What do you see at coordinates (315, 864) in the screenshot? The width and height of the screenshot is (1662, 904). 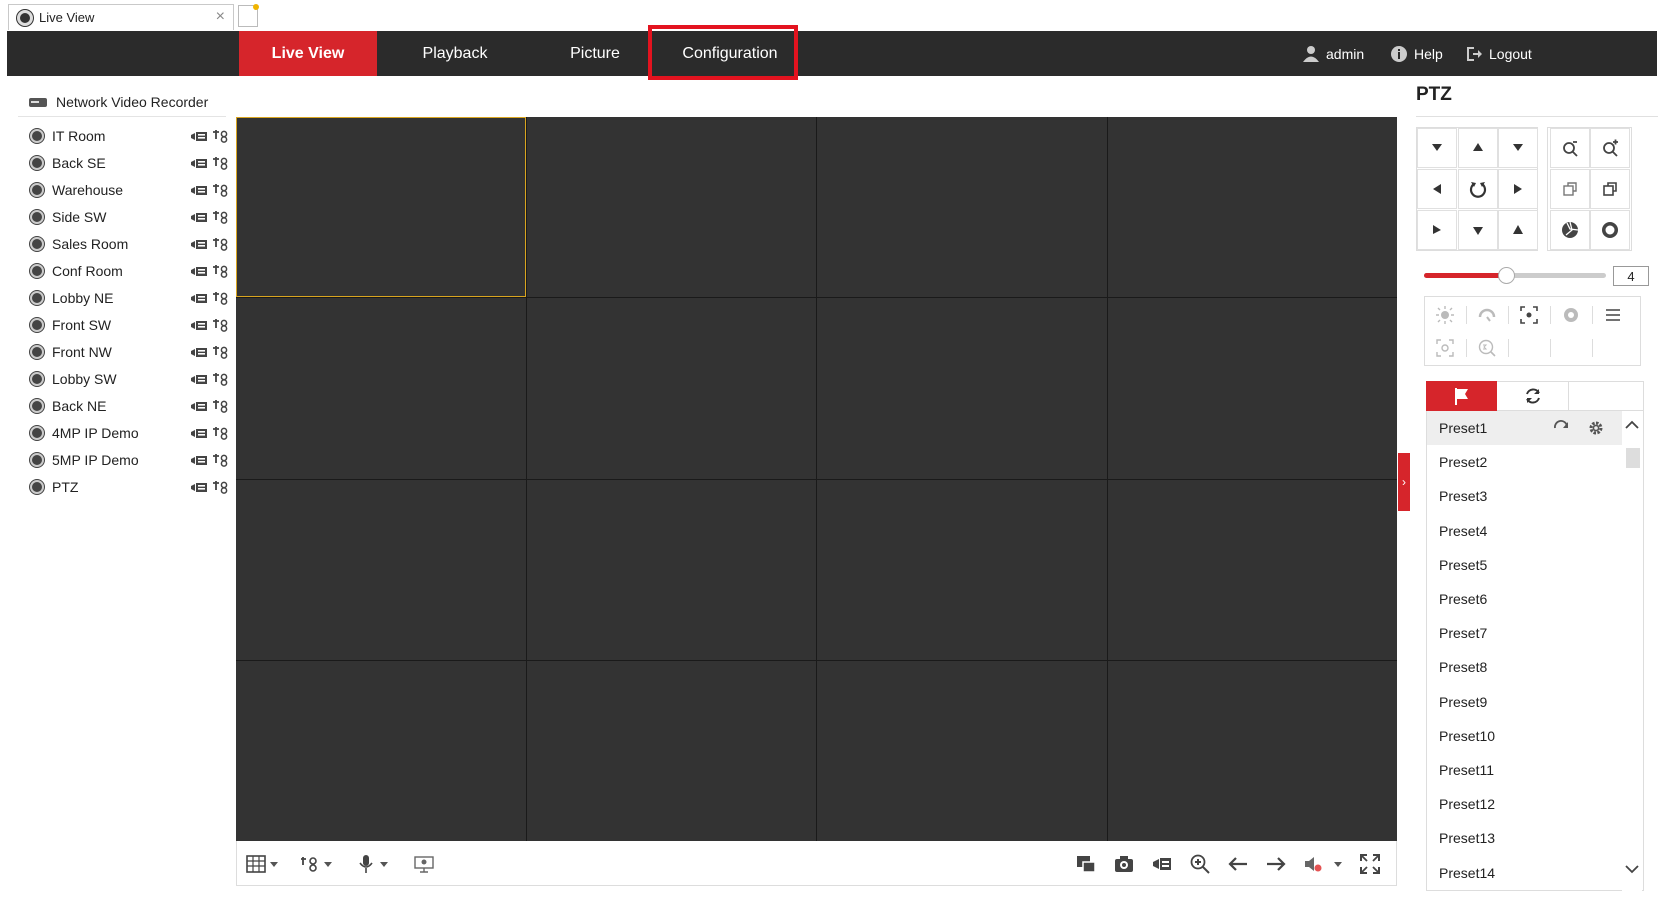 I see `stream-type-button` at bounding box center [315, 864].